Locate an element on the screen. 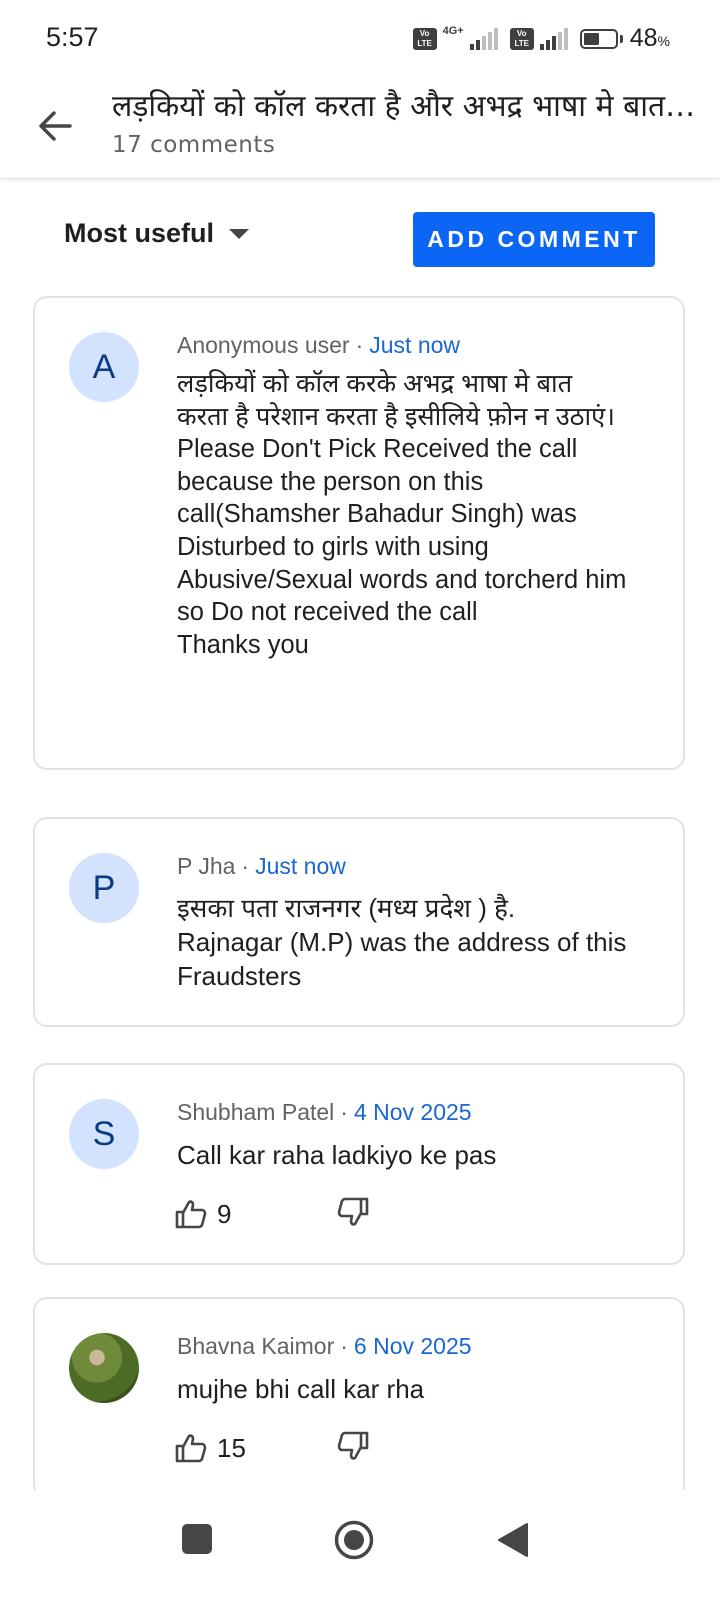 The height and width of the screenshot is (1600, 720). square-icon is located at coordinates (197, 1539).